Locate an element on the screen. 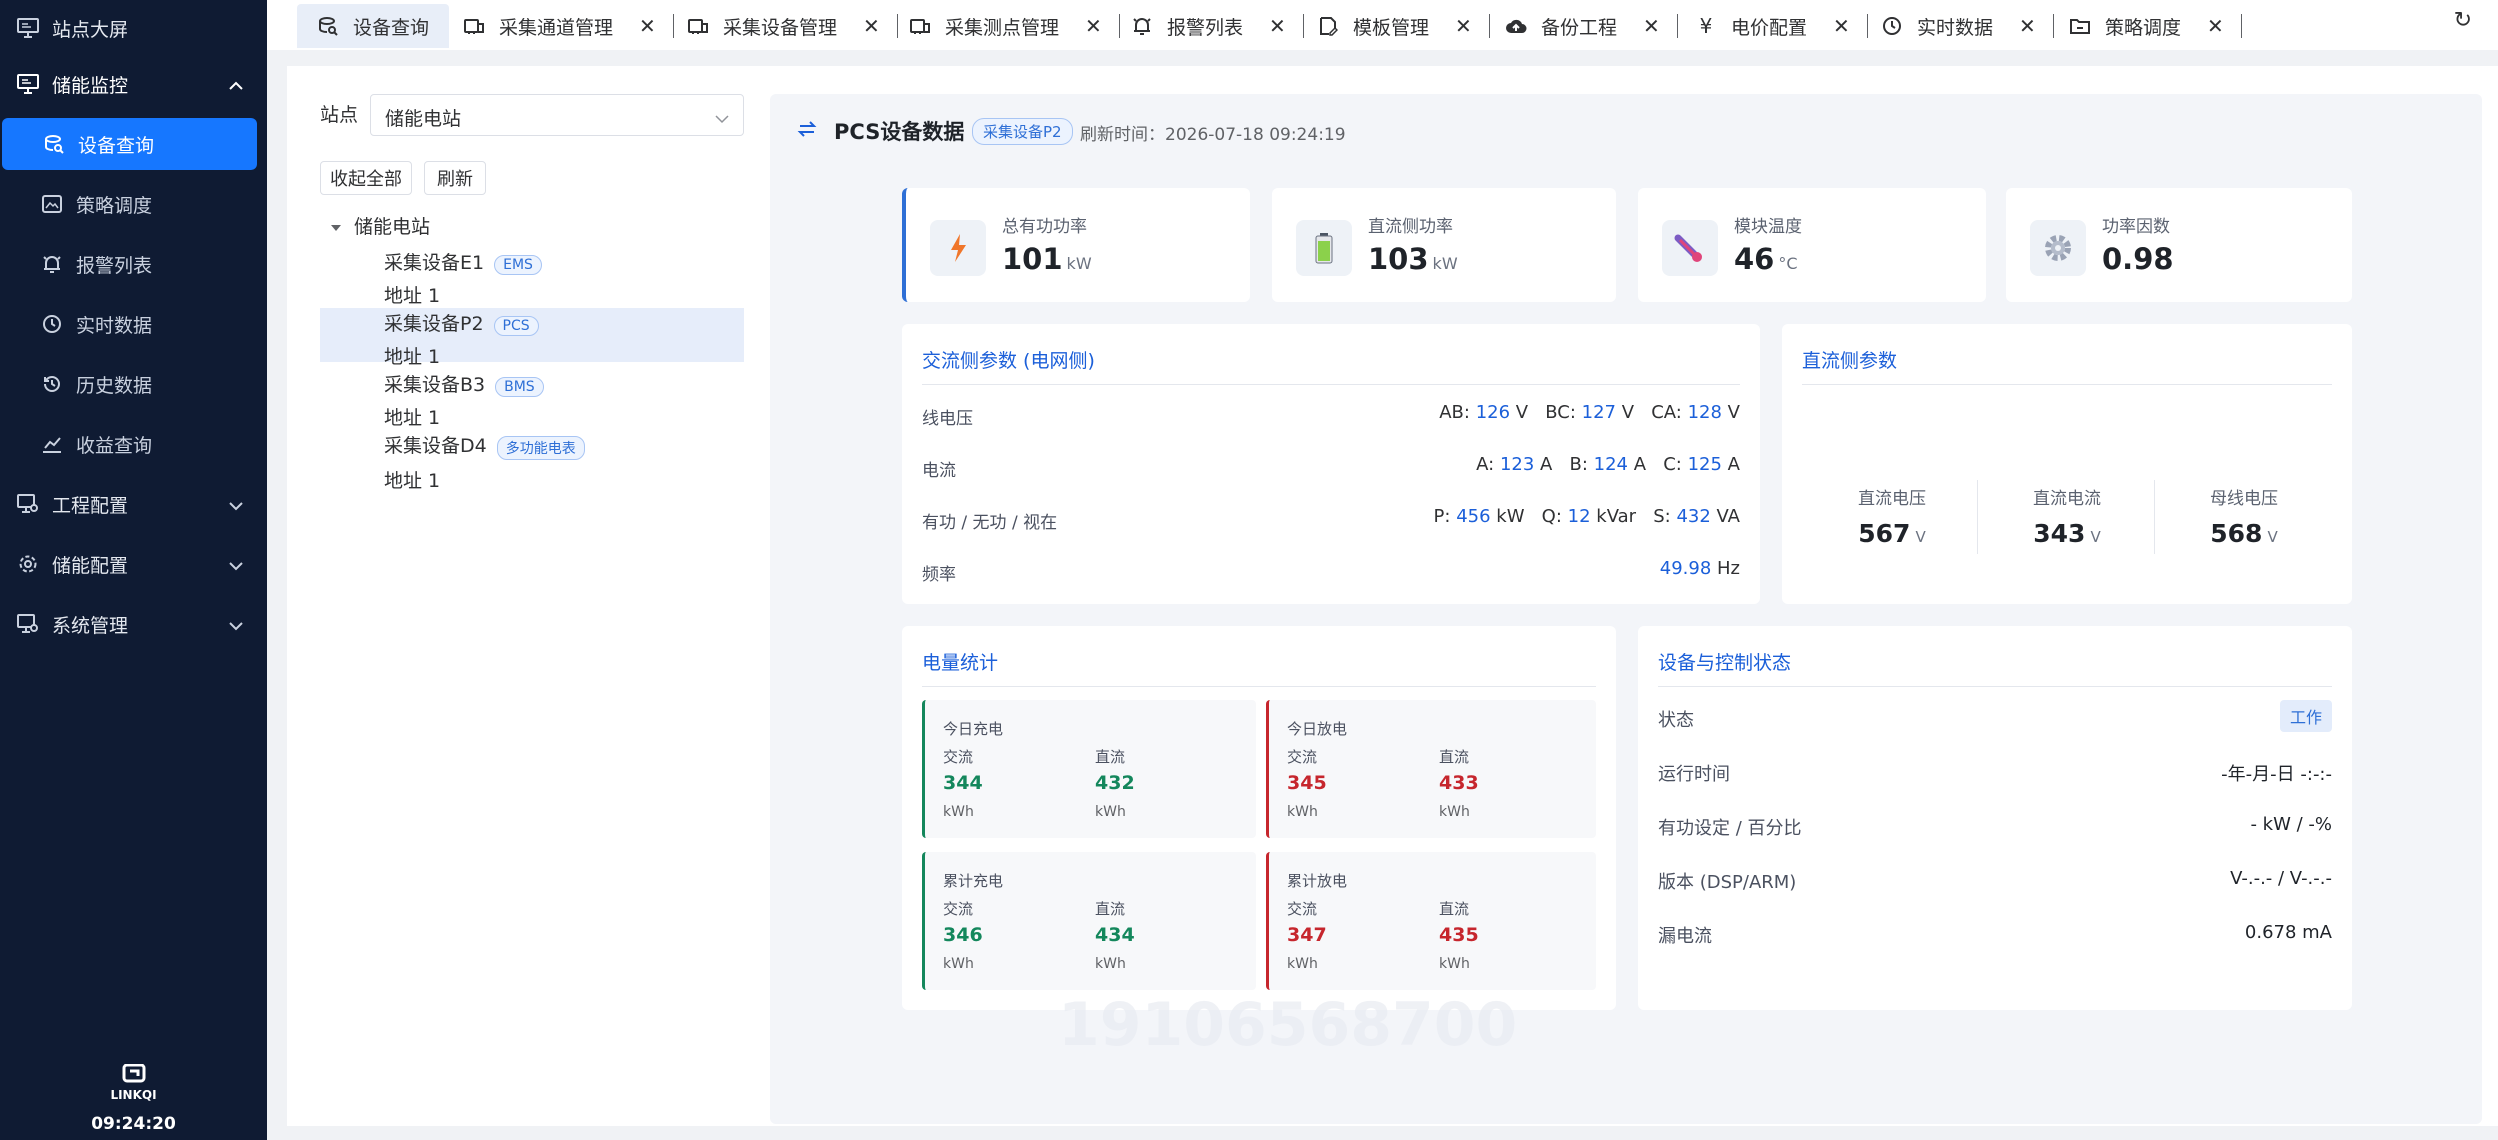  tab-price-config: ¥ 电价配置 ✕ is located at coordinates (1781, 26).